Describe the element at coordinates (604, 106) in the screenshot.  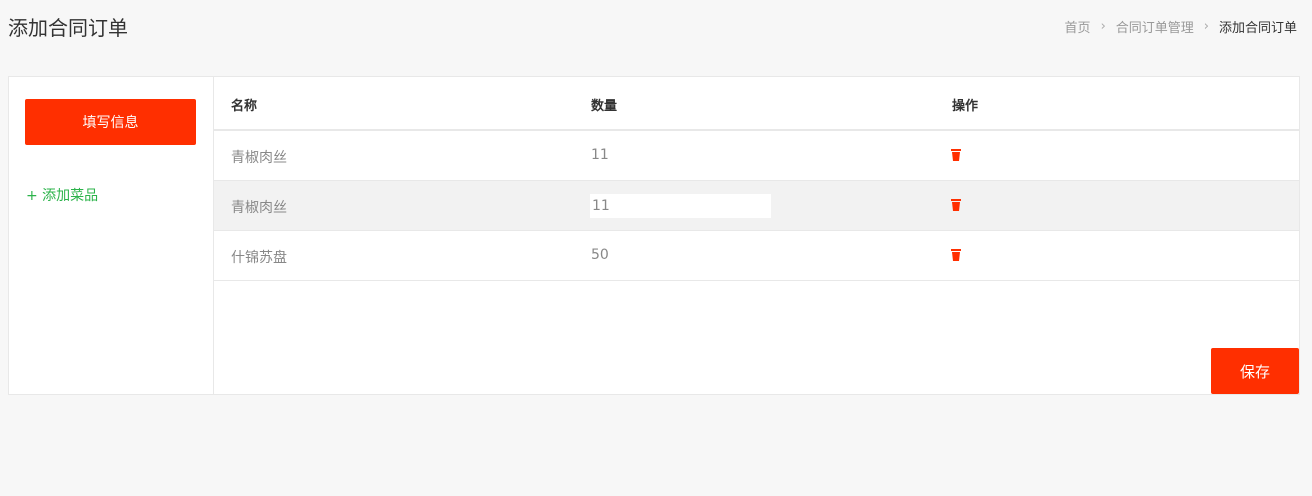
I see `column-header-qty: 数量` at that location.